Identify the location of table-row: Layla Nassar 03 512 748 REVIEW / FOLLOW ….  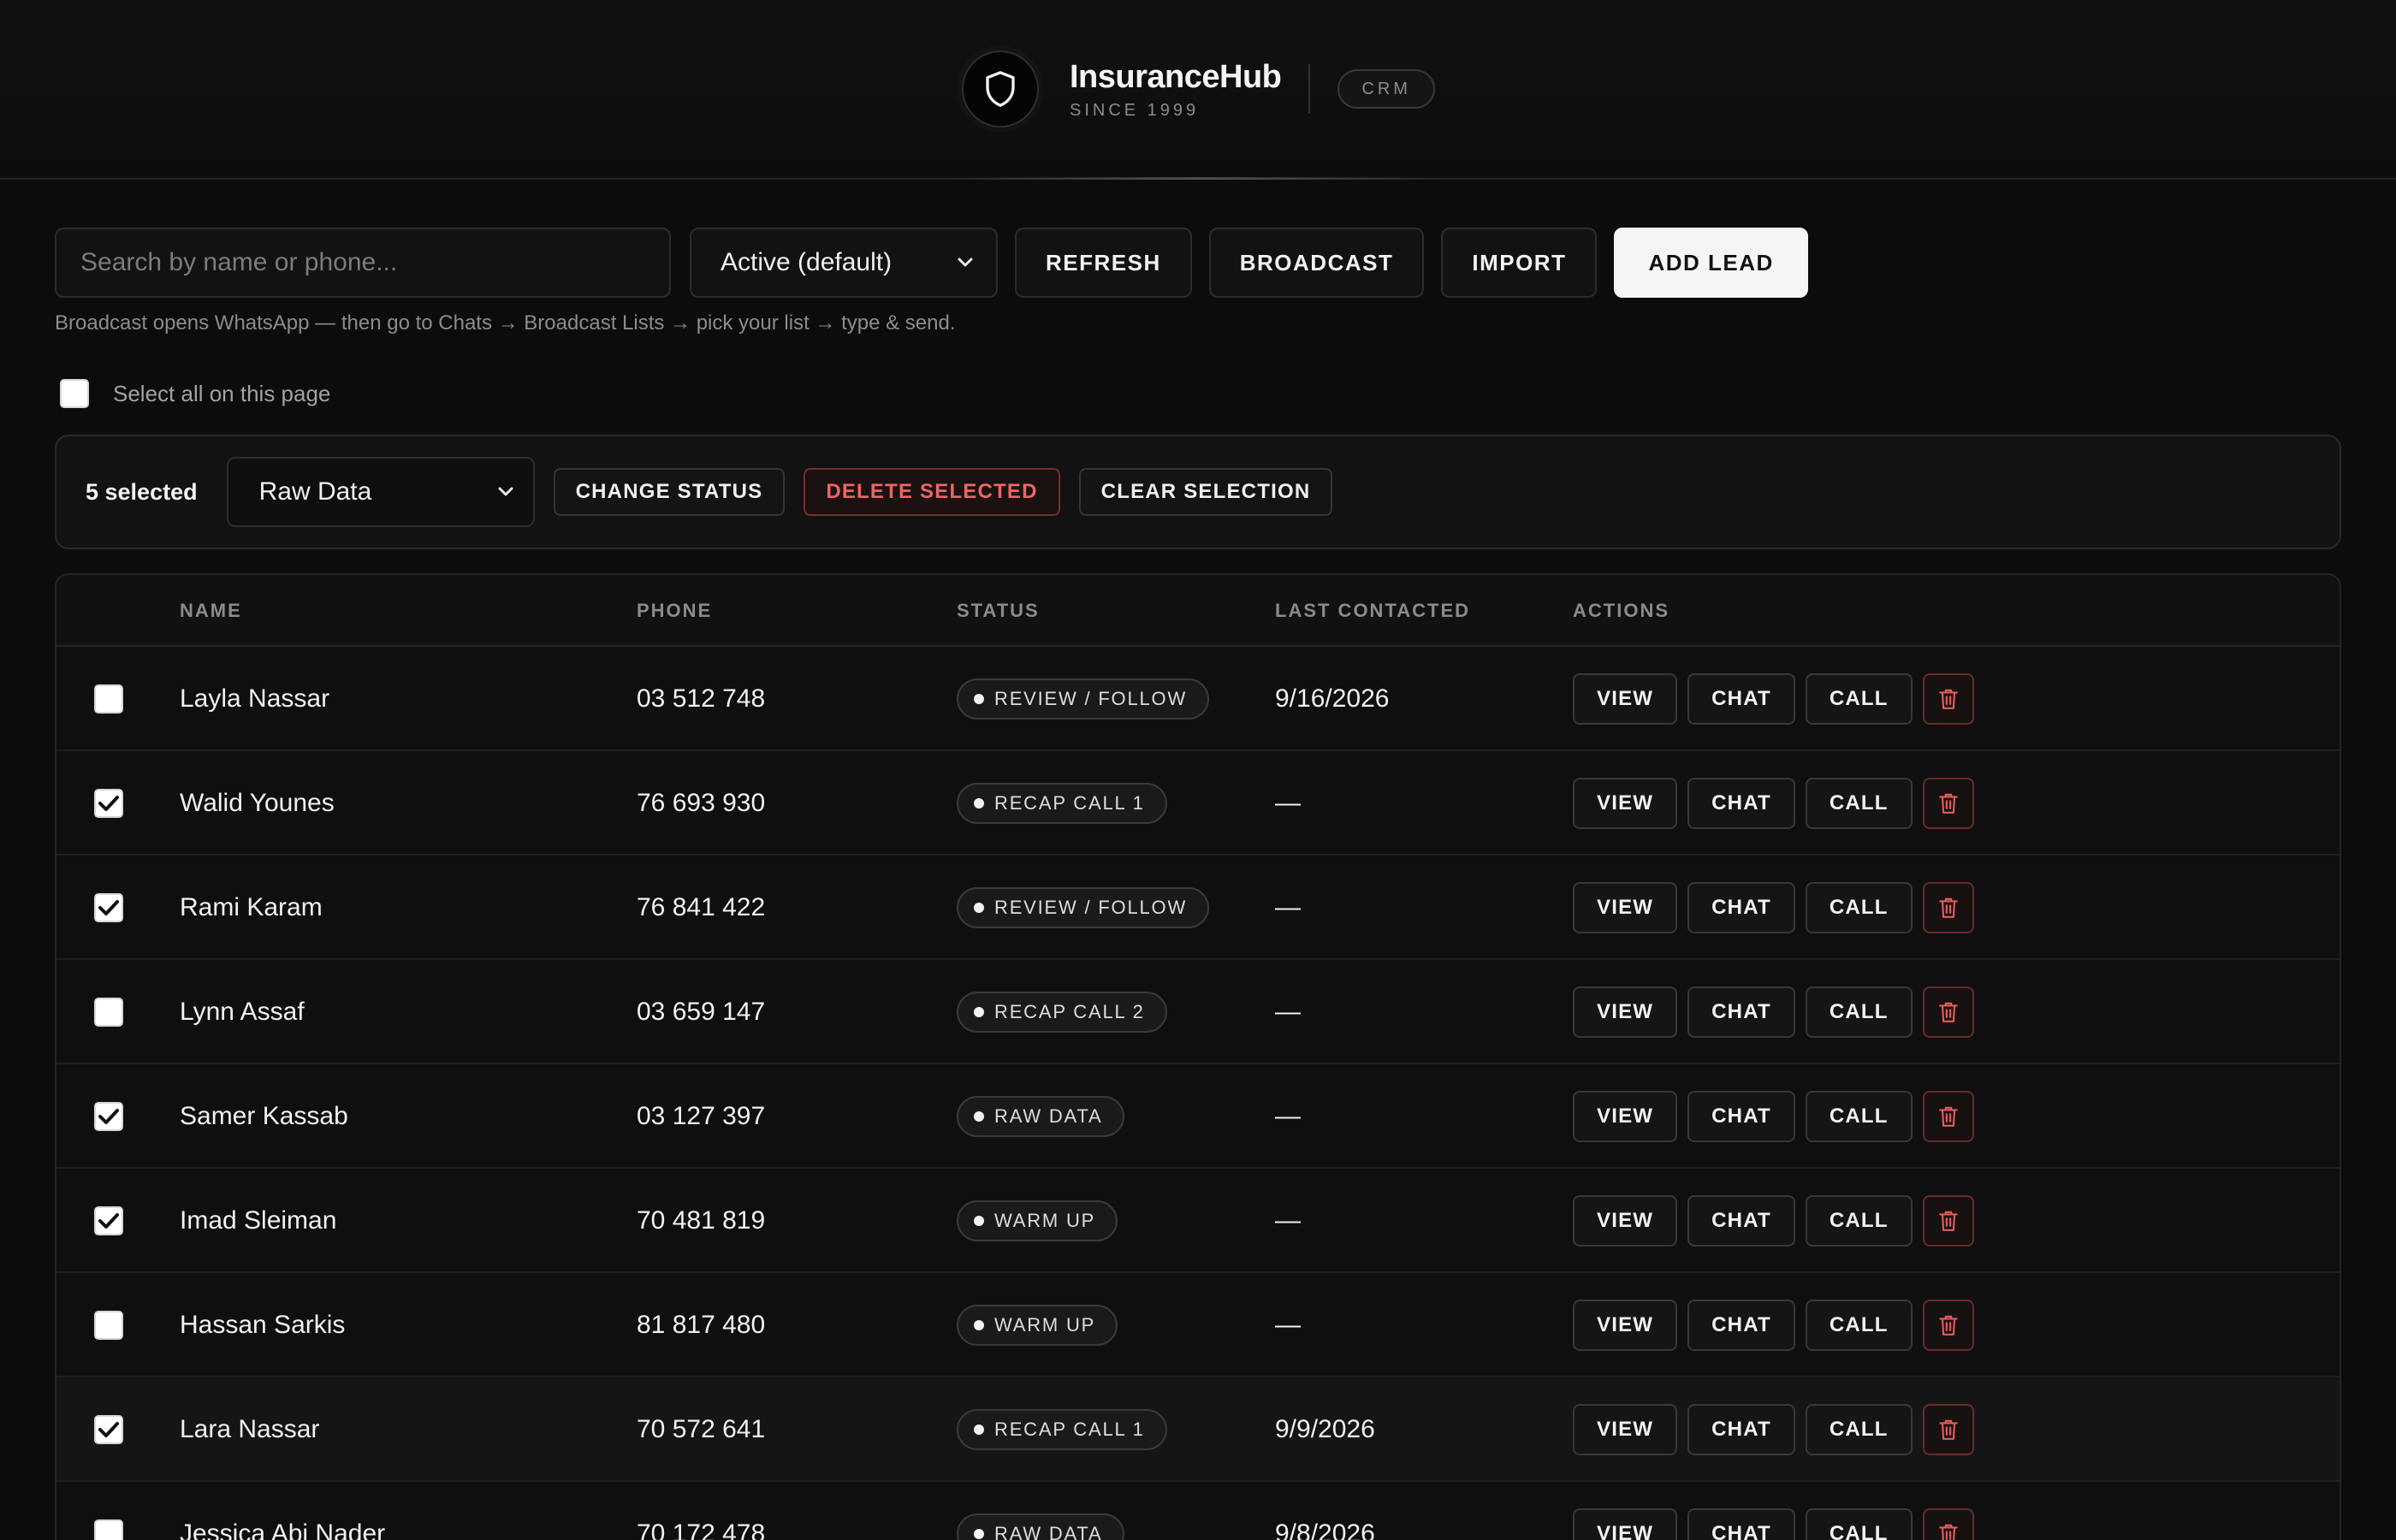
(1198, 699).